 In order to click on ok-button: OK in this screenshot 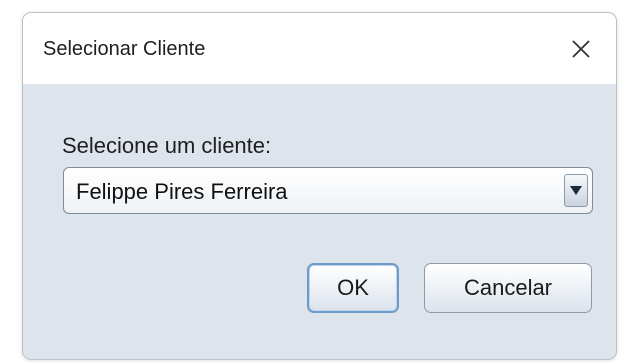, I will do `click(353, 288)`.